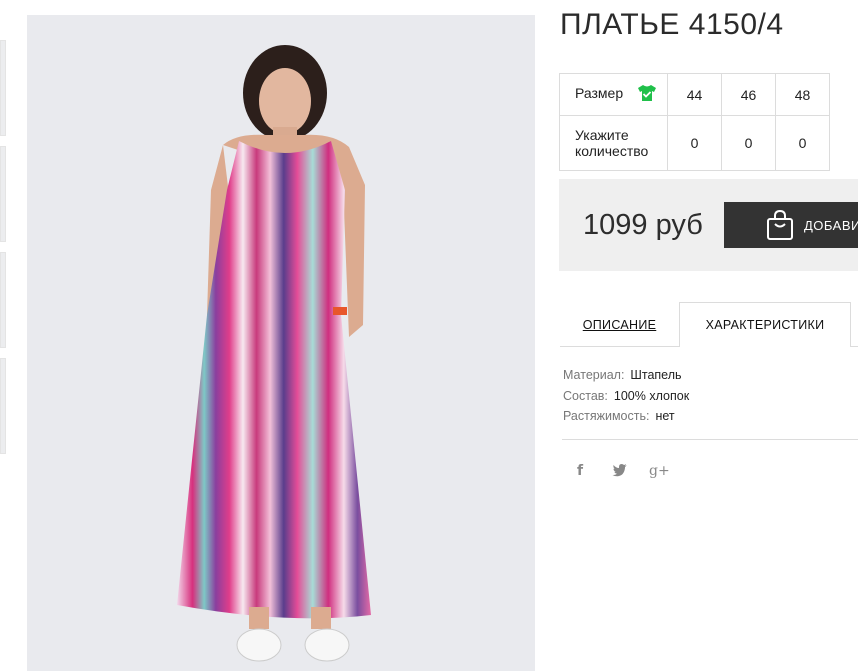  Describe the element at coordinates (802, 94) in the screenshot. I see `size-option-48: 48` at that location.